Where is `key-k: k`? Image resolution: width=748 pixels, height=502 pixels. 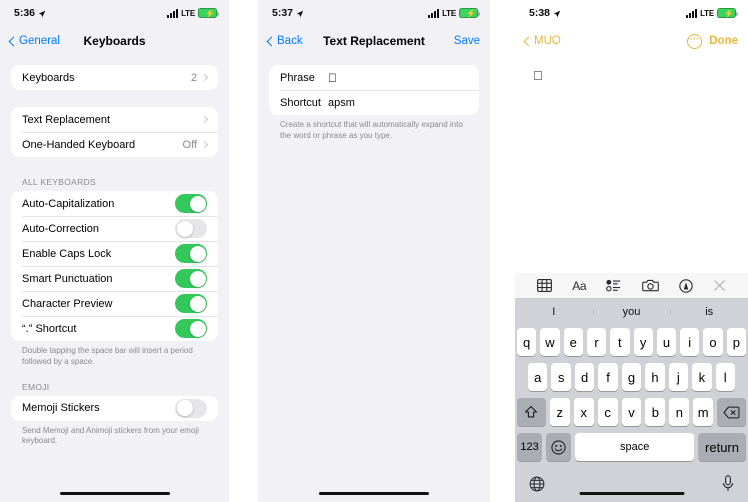 key-k: k is located at coordinates (702, 377).